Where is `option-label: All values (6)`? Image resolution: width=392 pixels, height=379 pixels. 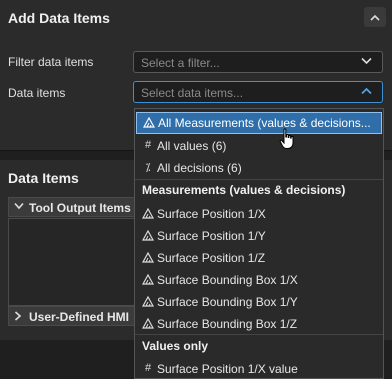
option-label: All values (6) is located at coordinates (192, 146).